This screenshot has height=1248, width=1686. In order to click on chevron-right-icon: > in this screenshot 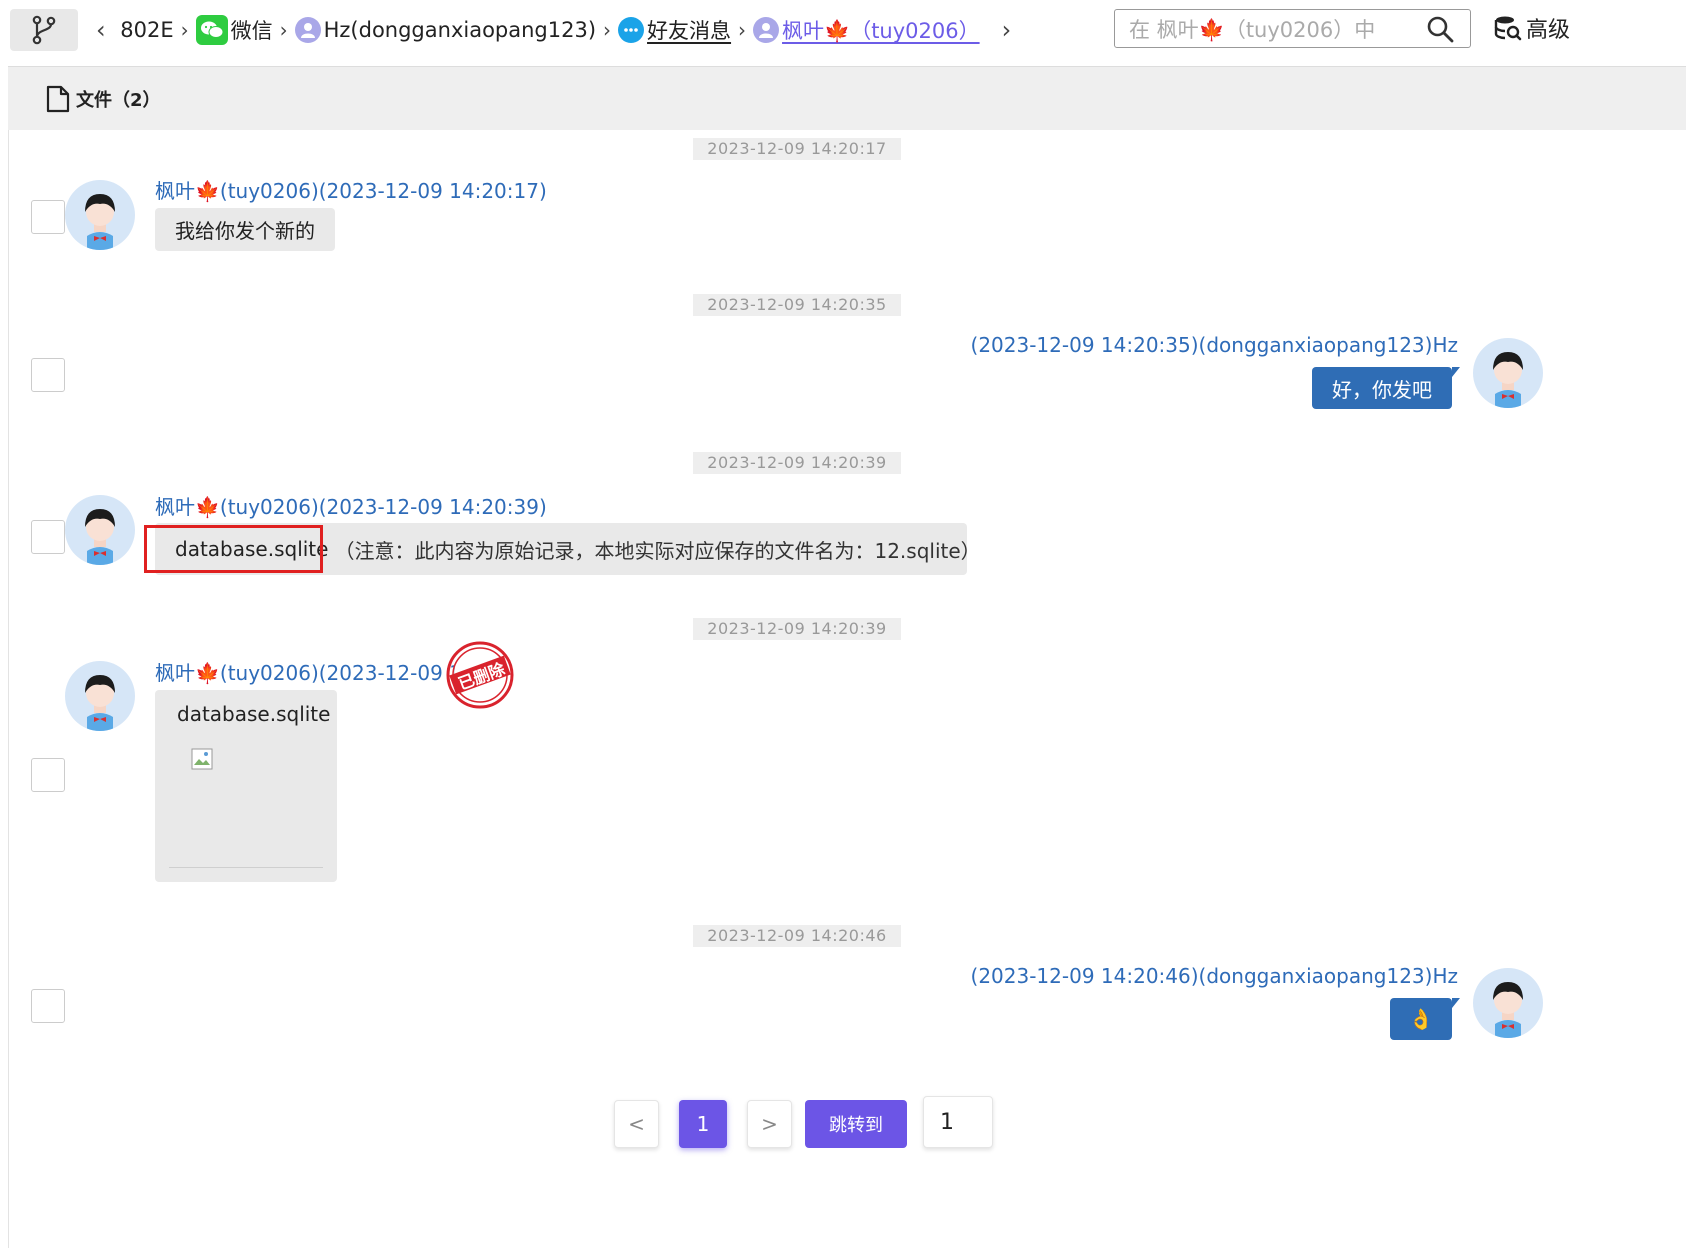, I will do `click(769, 1124)`.